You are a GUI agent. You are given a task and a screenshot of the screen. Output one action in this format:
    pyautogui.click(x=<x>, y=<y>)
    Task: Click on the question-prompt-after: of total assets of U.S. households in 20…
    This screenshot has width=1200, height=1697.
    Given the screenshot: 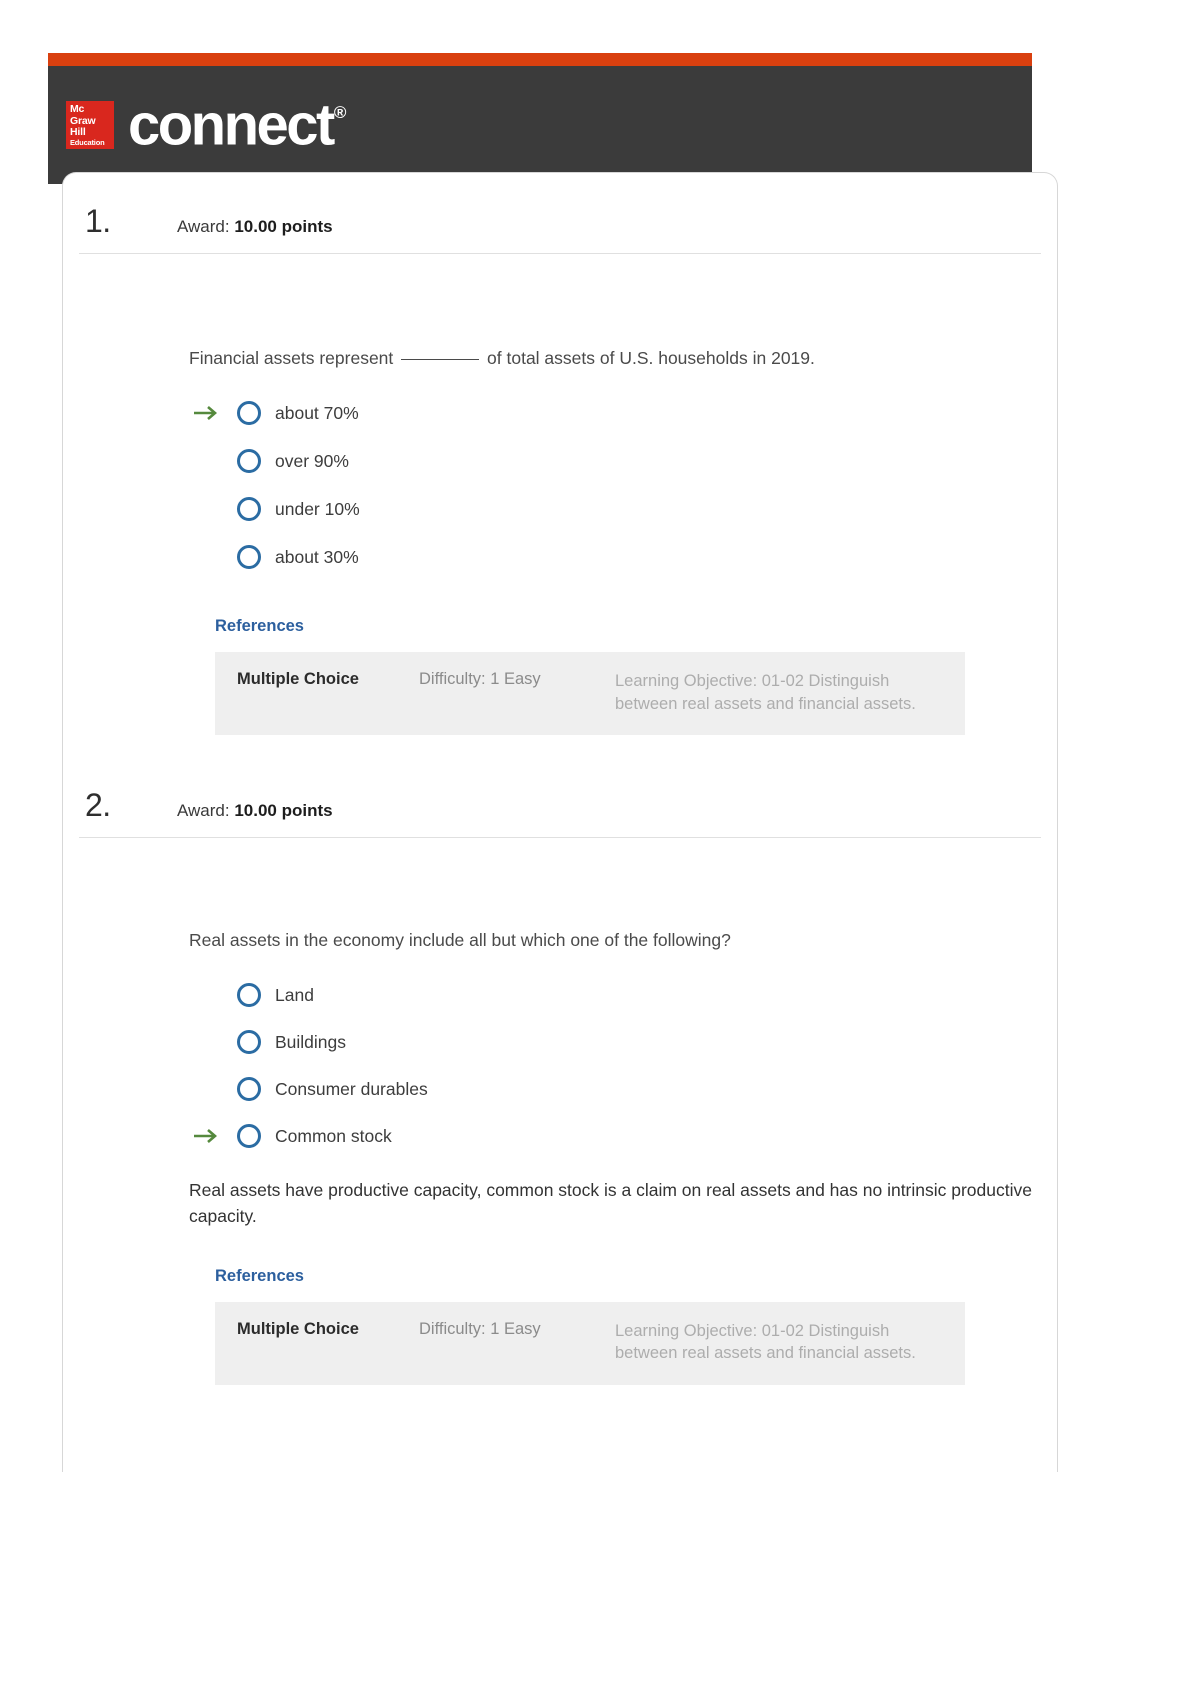 What is the action you would take?
    pyautogui.click(x=651, y=358)
    